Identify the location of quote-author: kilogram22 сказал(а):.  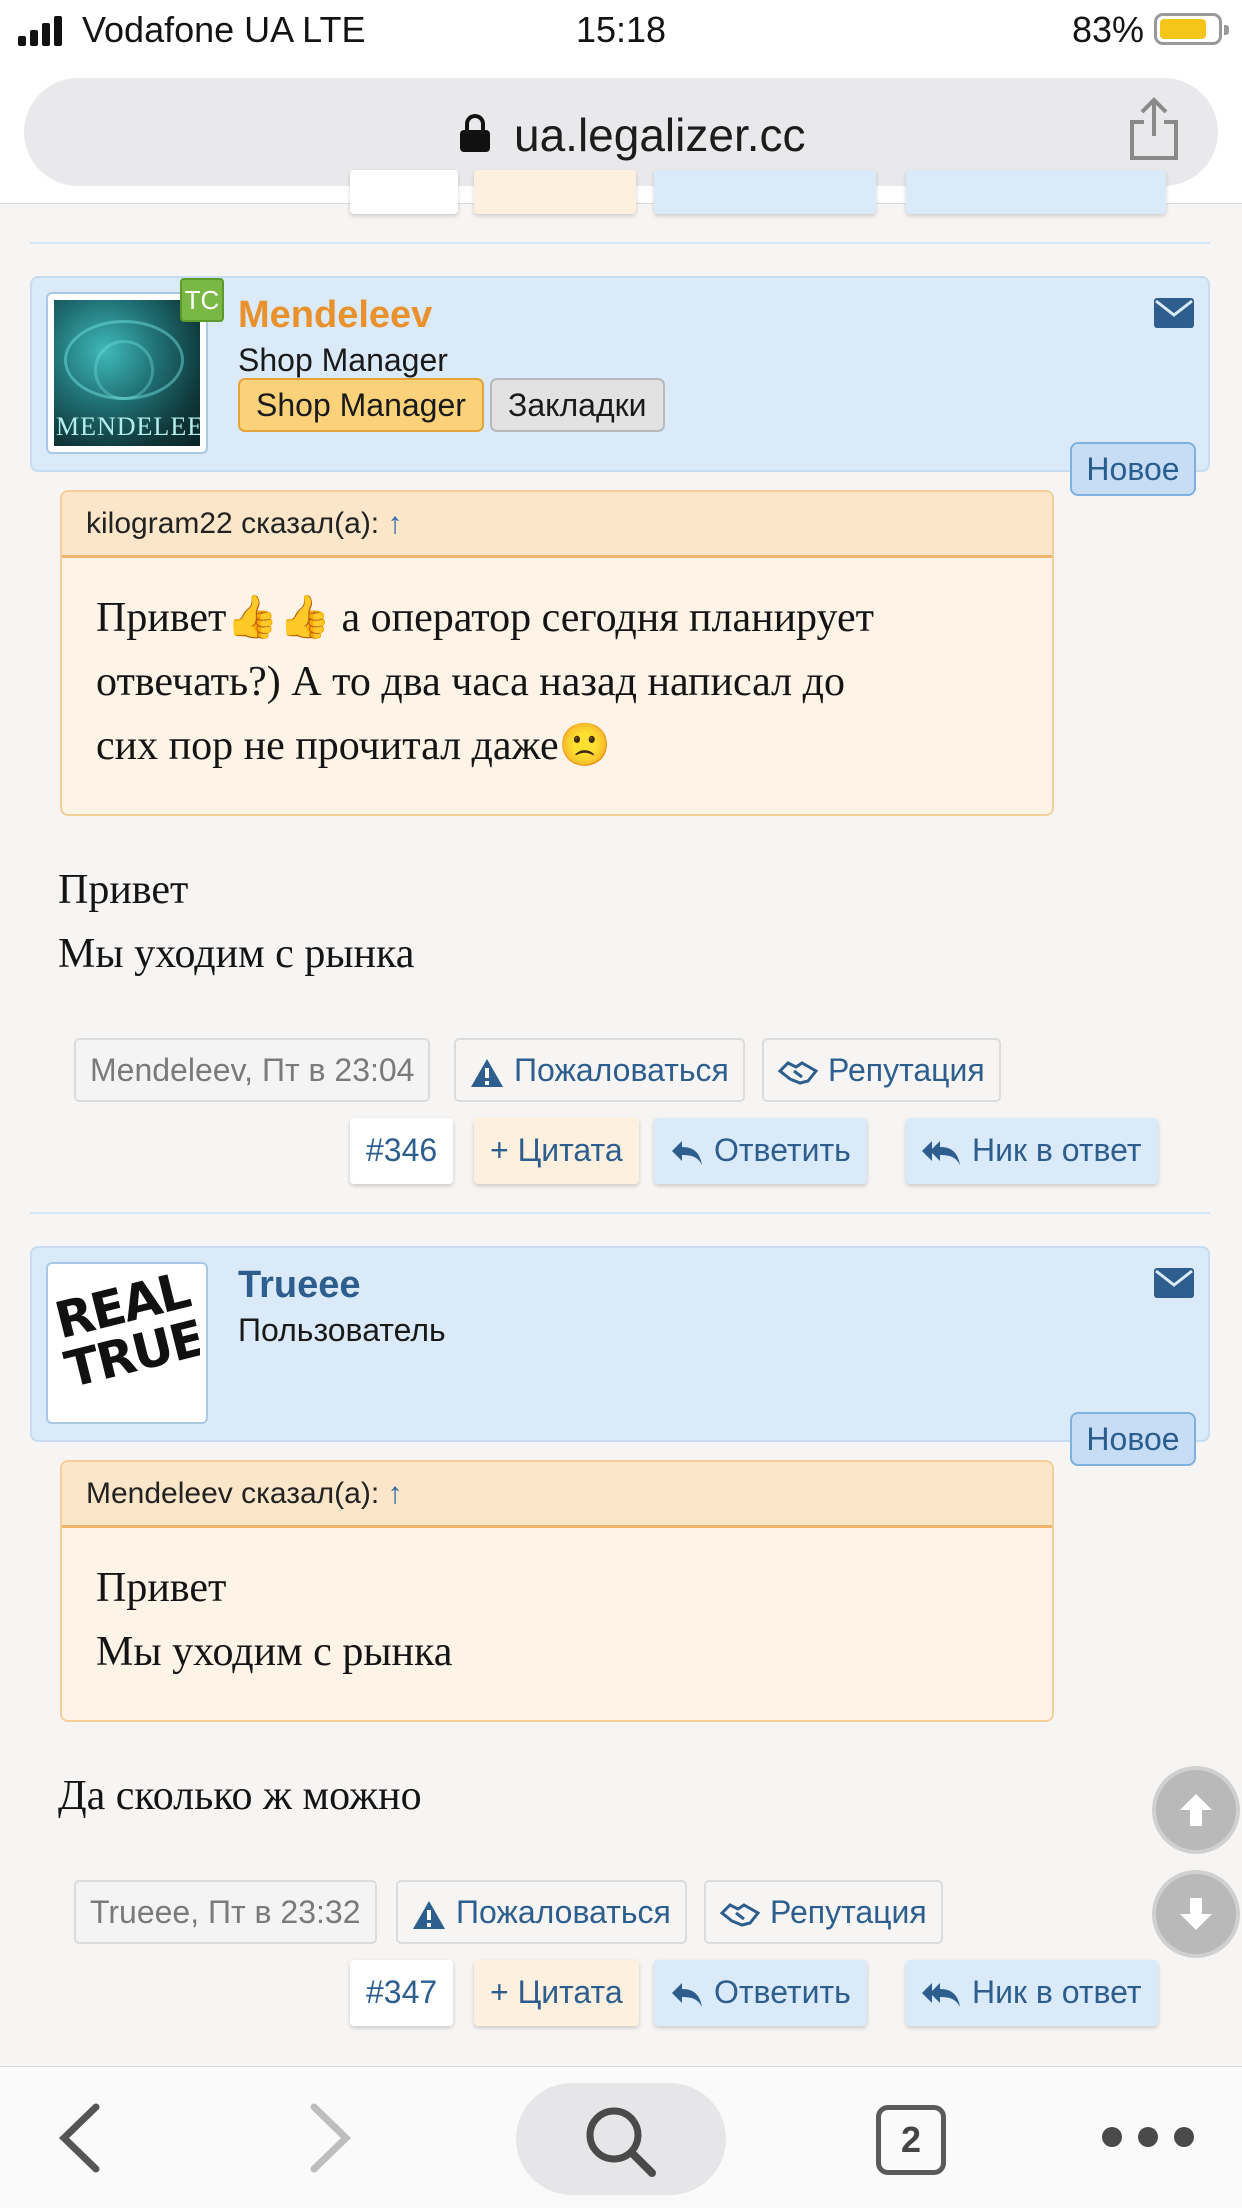
(233, 523).